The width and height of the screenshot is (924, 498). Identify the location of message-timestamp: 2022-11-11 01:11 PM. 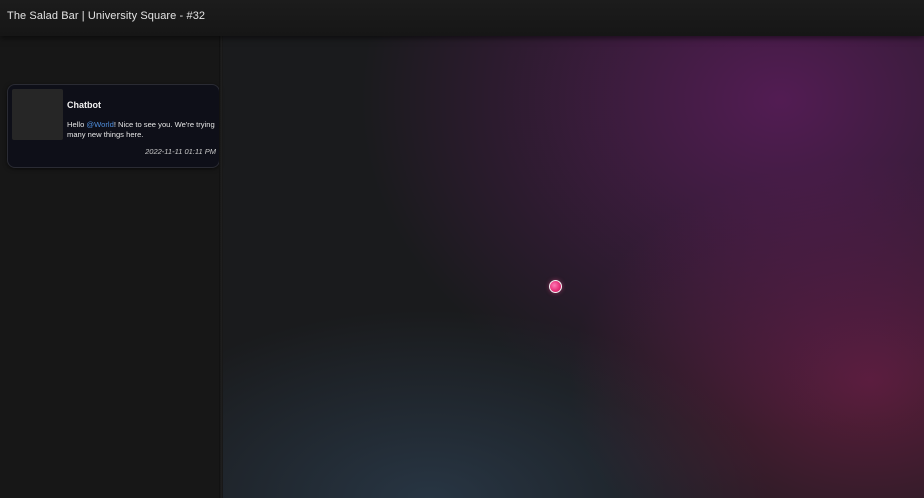
(180, 151).